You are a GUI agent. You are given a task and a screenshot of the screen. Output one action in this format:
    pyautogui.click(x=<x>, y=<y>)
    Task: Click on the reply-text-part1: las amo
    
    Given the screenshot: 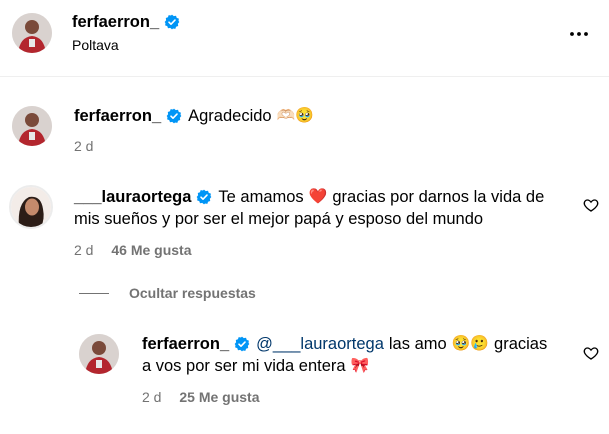 What is the action you would take?
    pyautogui.click(x=417, y=344)
    